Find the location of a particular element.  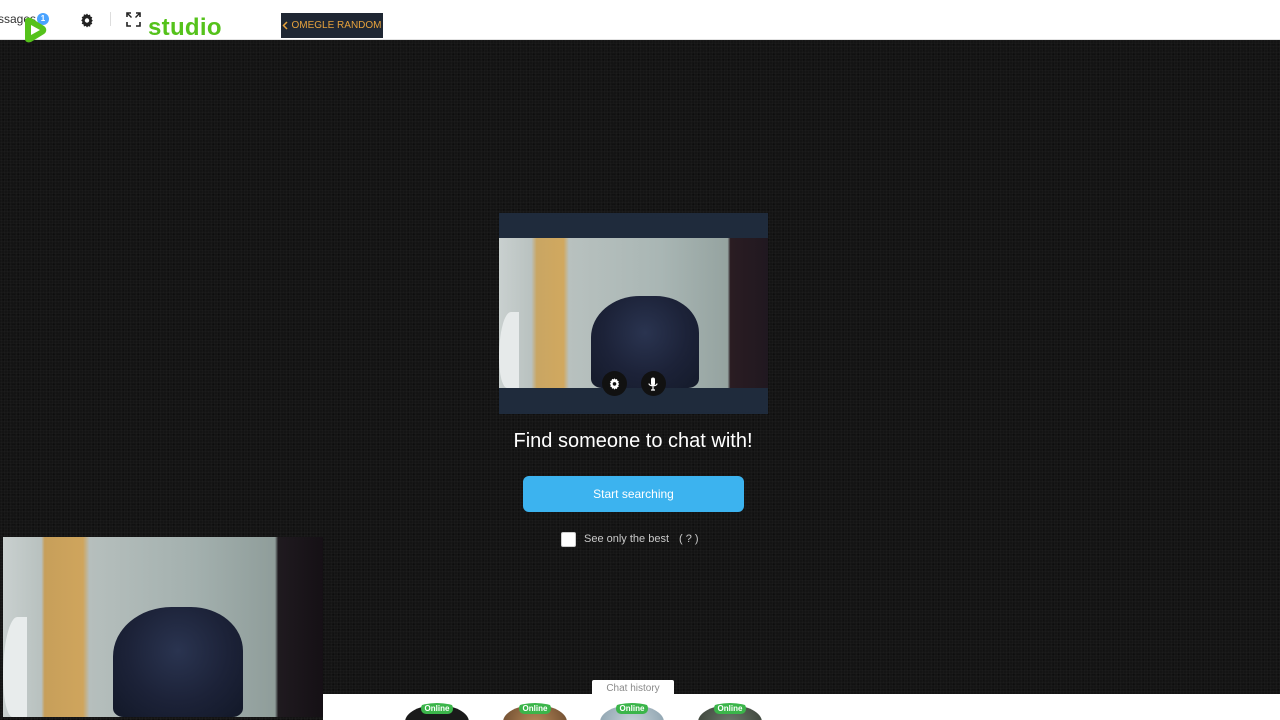

self-camera-view is located at coordinates (163, 627).